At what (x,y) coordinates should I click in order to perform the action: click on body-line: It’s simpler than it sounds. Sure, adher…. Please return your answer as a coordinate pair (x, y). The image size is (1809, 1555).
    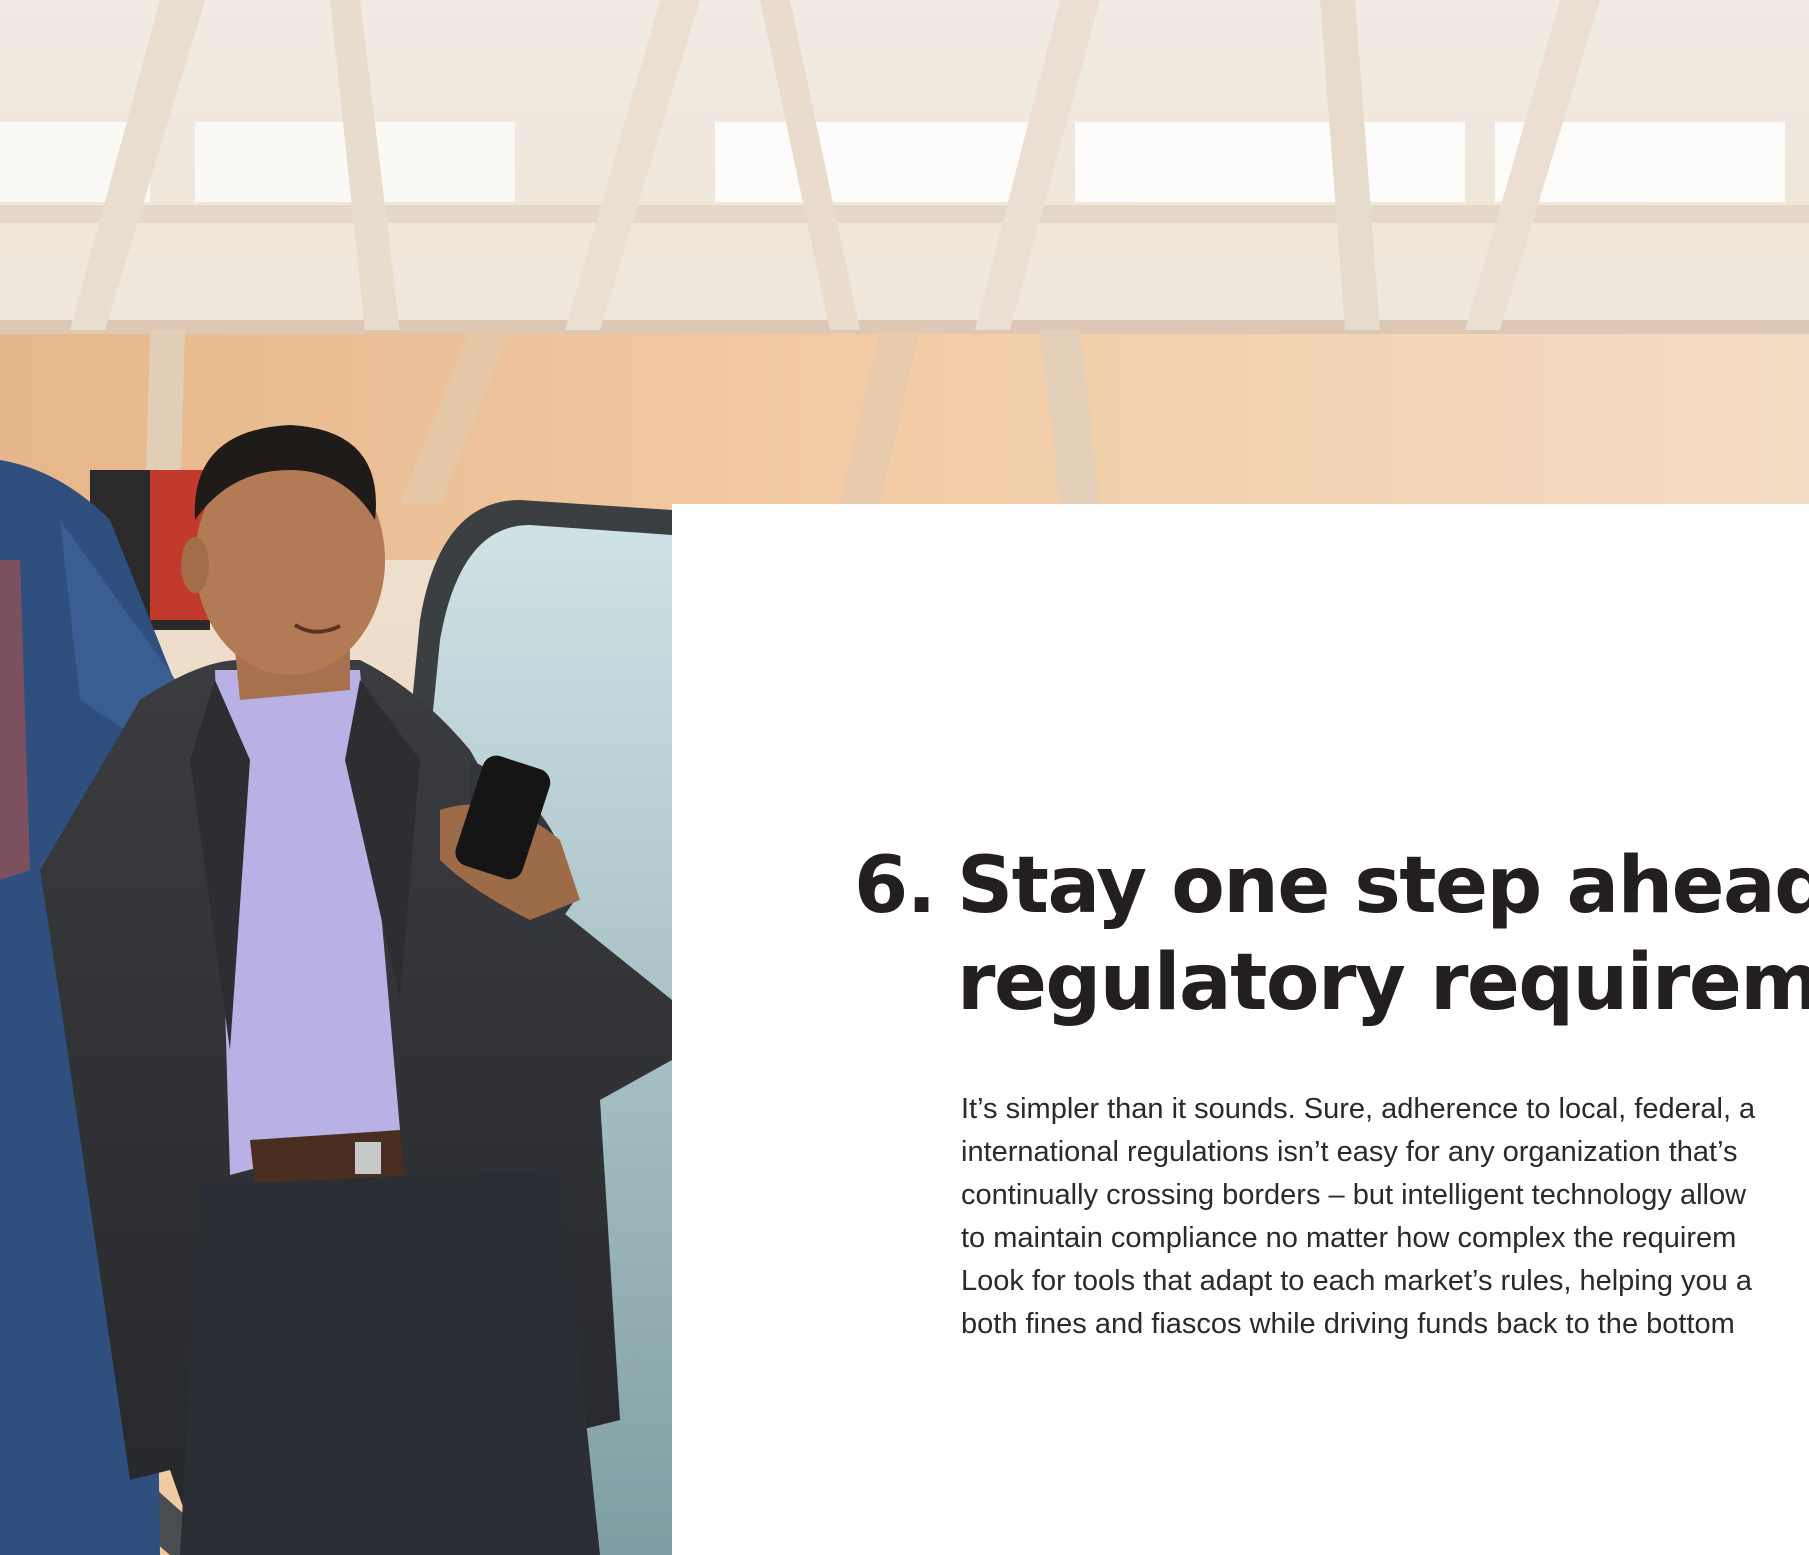
    Looking at the image, I should click on (1358, 1109).